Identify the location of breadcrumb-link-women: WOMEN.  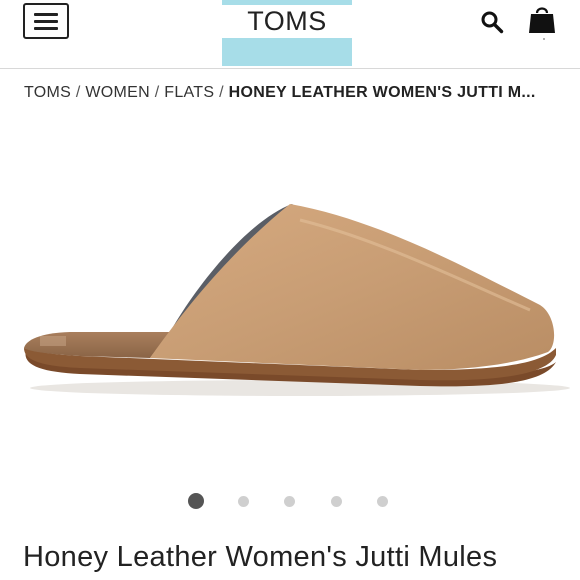
(117, 92).